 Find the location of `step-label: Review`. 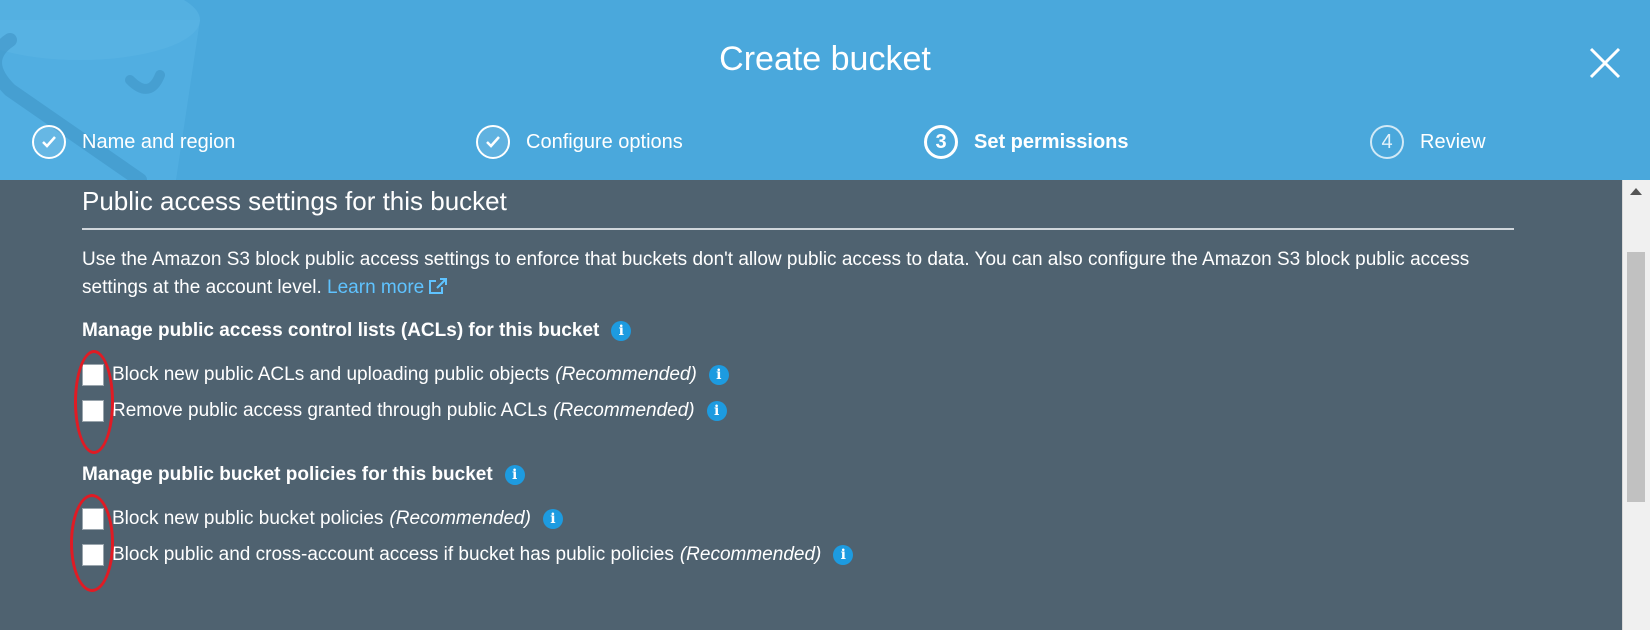

step-label: Review is located at coordinates (1453, 141).